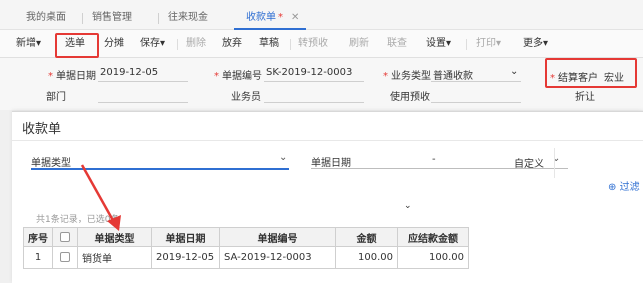 The height and width of the screenshot is (283, 643). I want to click on split-button: 分摊, so click(114, 44).